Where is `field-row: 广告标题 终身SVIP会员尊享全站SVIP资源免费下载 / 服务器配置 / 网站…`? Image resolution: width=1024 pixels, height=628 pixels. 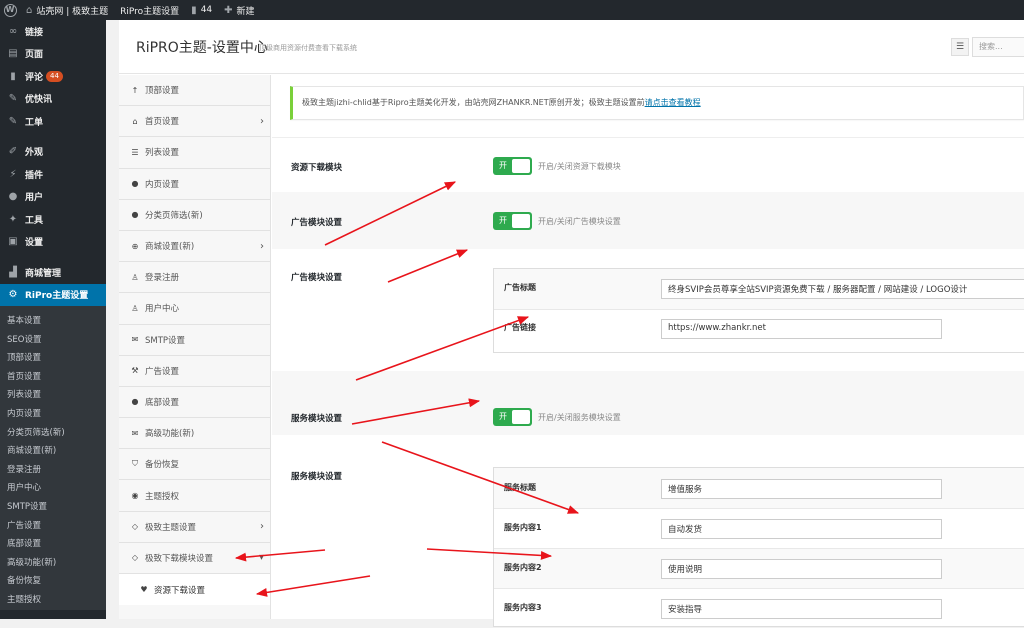
field-row: 广告标题 终身SVIP会员尊享全站SVIP资源免费下载 / 服务器配置 / 网站… is located at coordinates (759, 289).